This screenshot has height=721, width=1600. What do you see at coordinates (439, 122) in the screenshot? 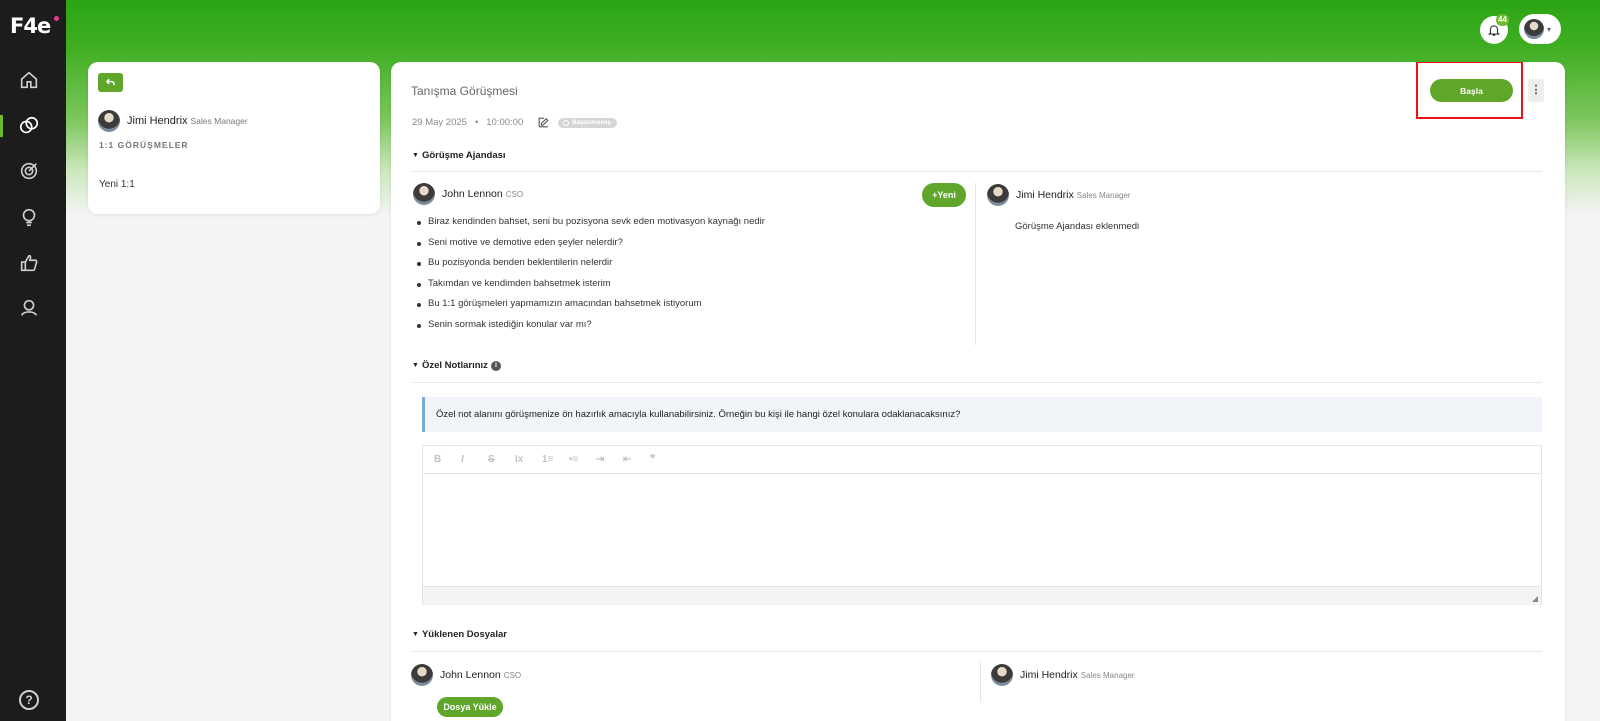
I see `meeting-date: 29 May 2025` at bounding box center [439, 122].